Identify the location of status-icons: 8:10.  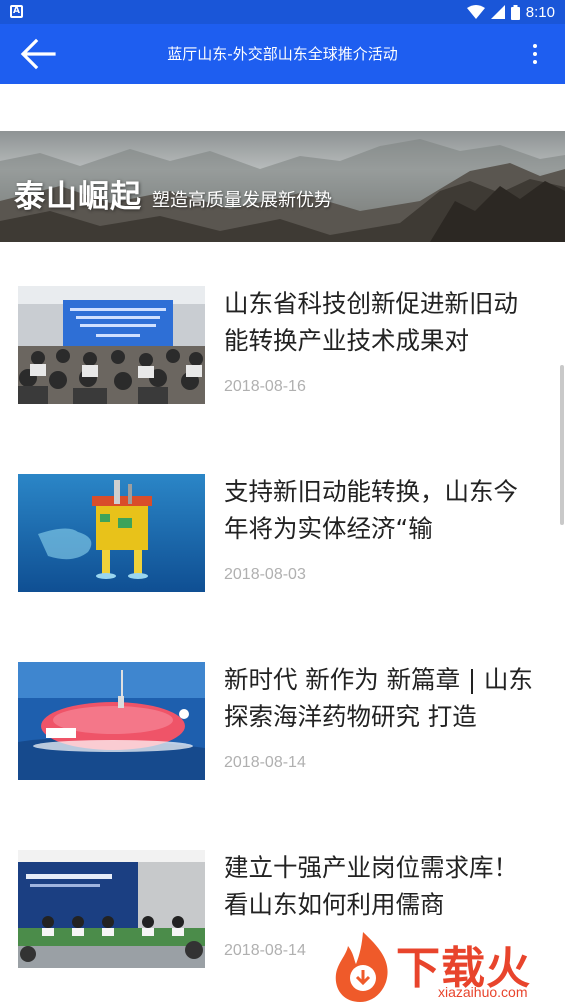
(510, 12).